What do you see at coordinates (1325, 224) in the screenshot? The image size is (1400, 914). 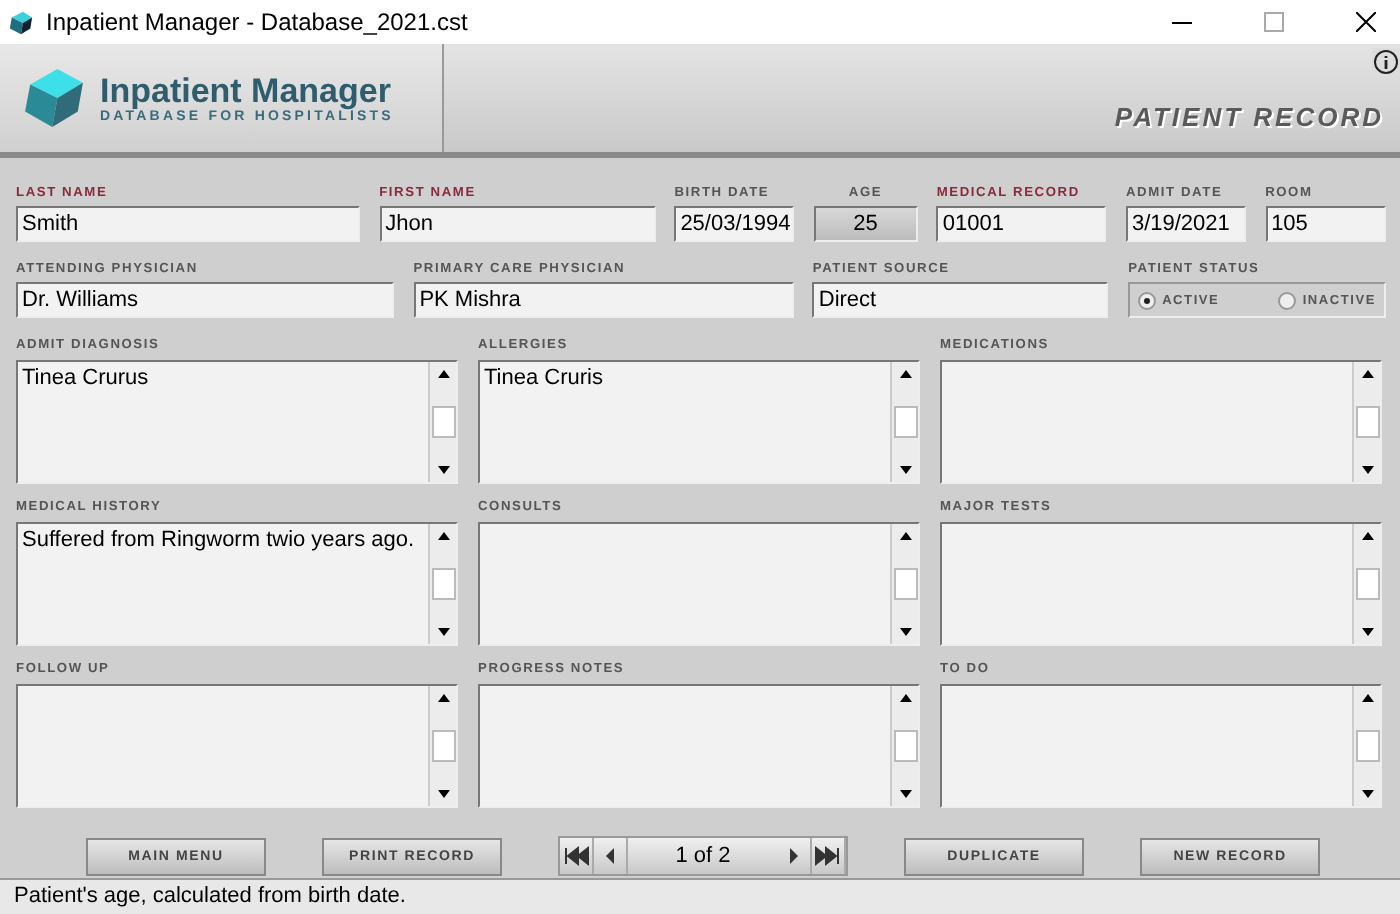 I see `text-field: 105` at bounding box center [1325, 224].